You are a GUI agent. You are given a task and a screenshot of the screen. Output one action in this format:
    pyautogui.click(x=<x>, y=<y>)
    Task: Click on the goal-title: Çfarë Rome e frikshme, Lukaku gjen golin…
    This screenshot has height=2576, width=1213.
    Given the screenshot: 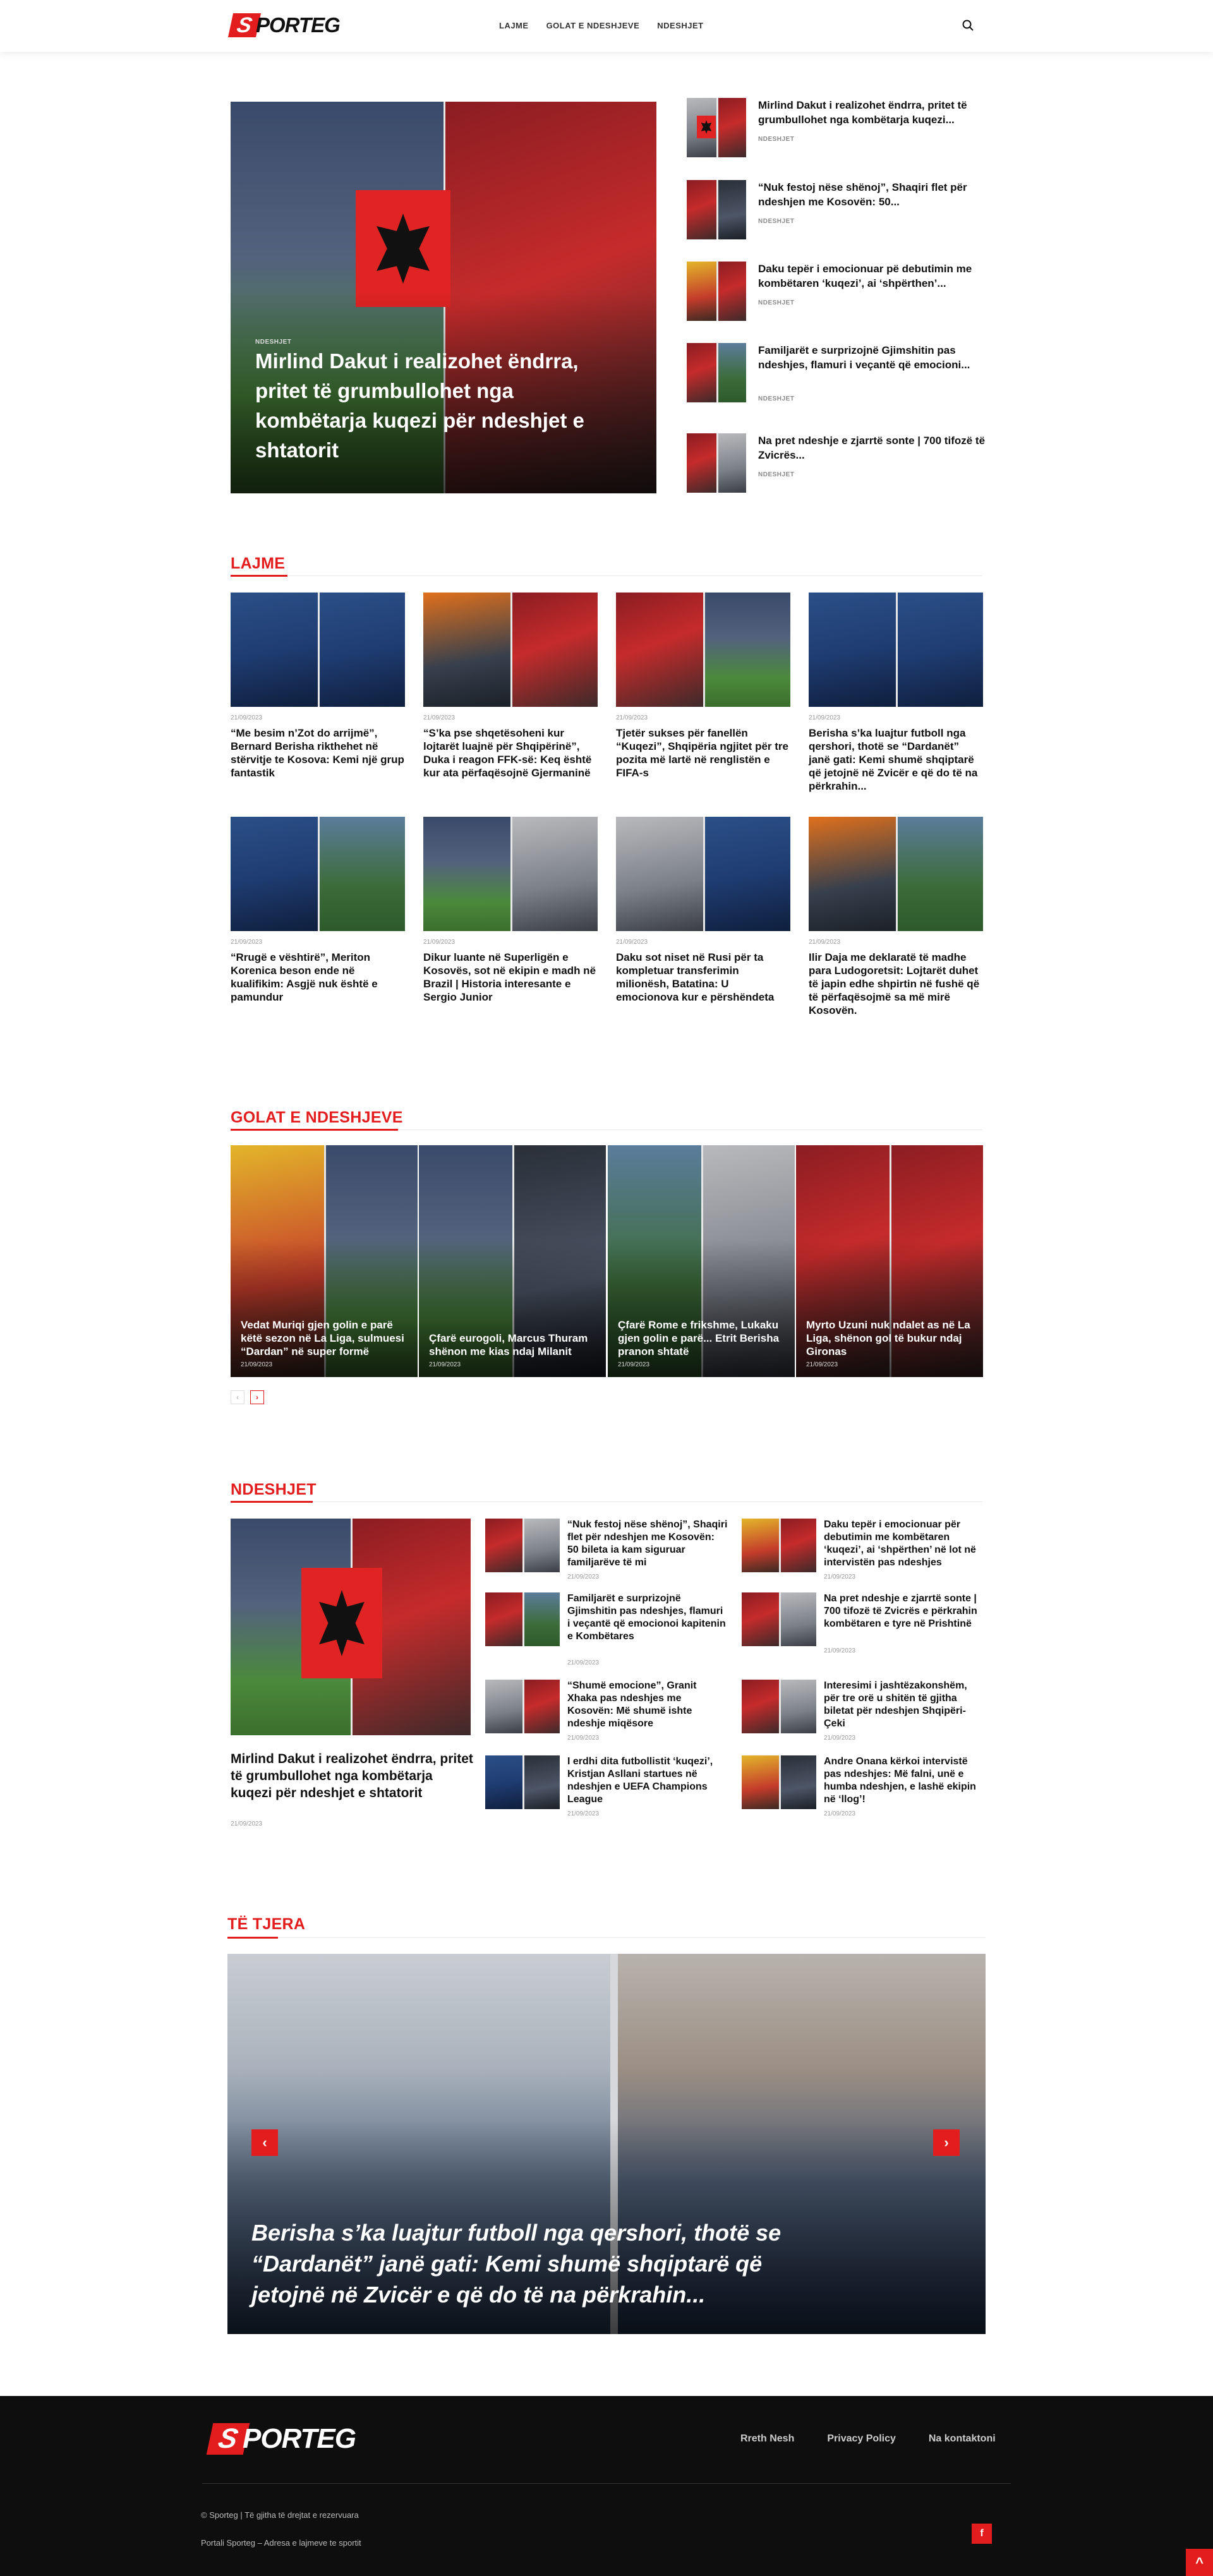 What is the action you would take?
    pyautogui.click(x=701, y=1338)
    